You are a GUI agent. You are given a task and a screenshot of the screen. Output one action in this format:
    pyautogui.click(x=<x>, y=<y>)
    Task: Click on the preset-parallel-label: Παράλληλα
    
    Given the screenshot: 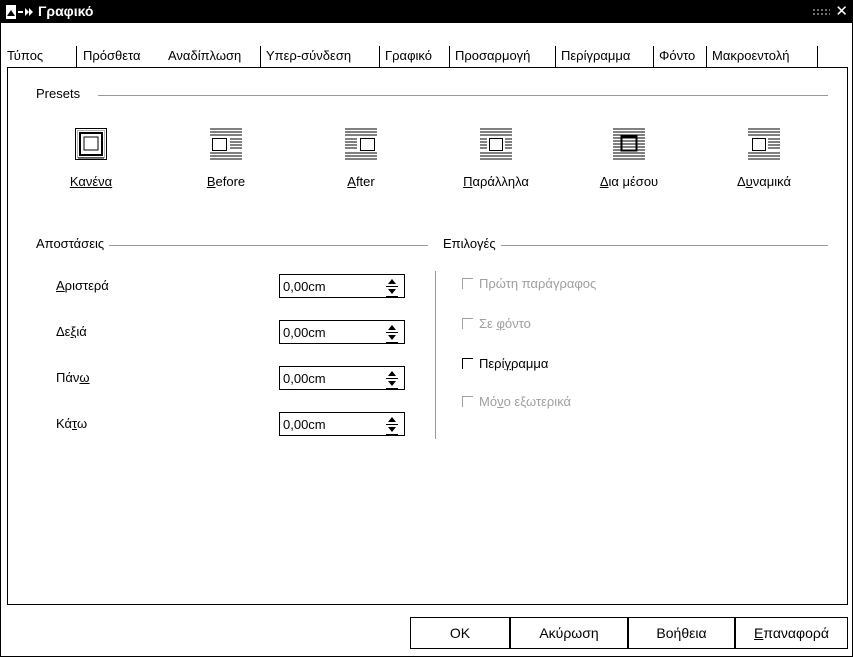 What is the action you would take?
    pyautogui.click(x=496, y=181)
    